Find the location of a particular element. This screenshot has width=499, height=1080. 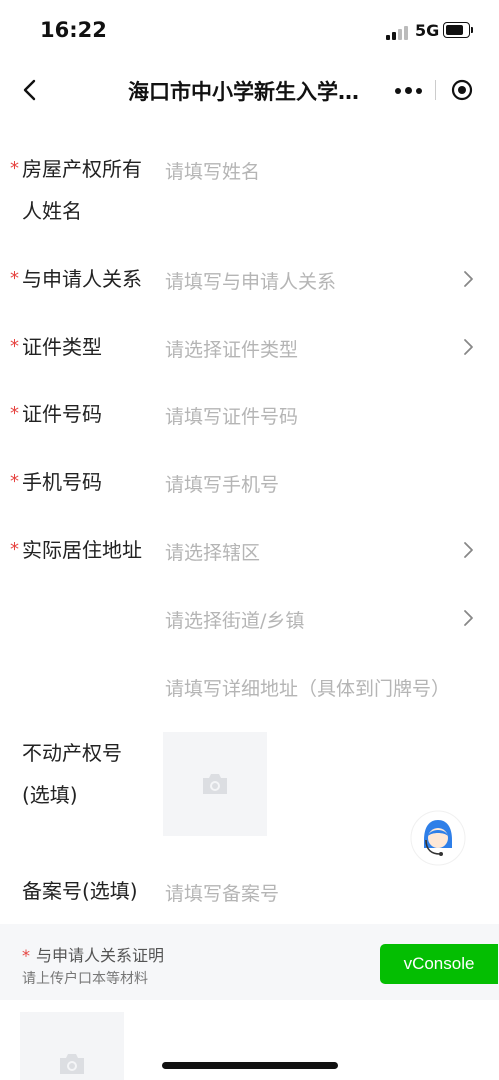

id-number-label: 证件号码 is located at coordinates (62, 414).